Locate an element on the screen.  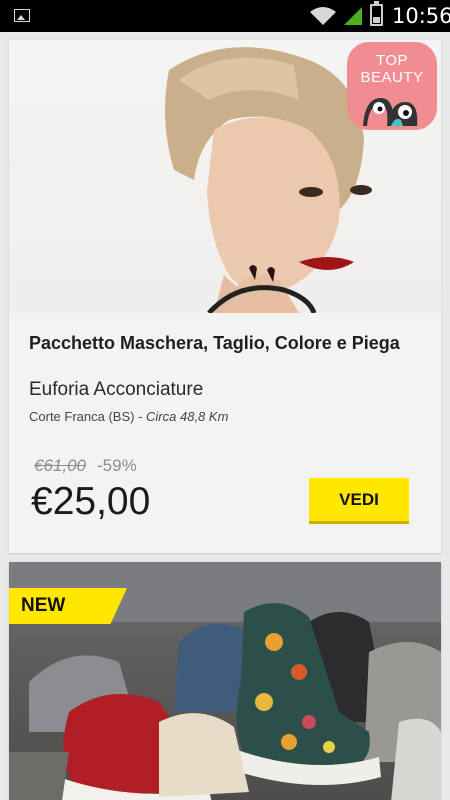
discount-percent: -59% is located at coordinates (117, 465).